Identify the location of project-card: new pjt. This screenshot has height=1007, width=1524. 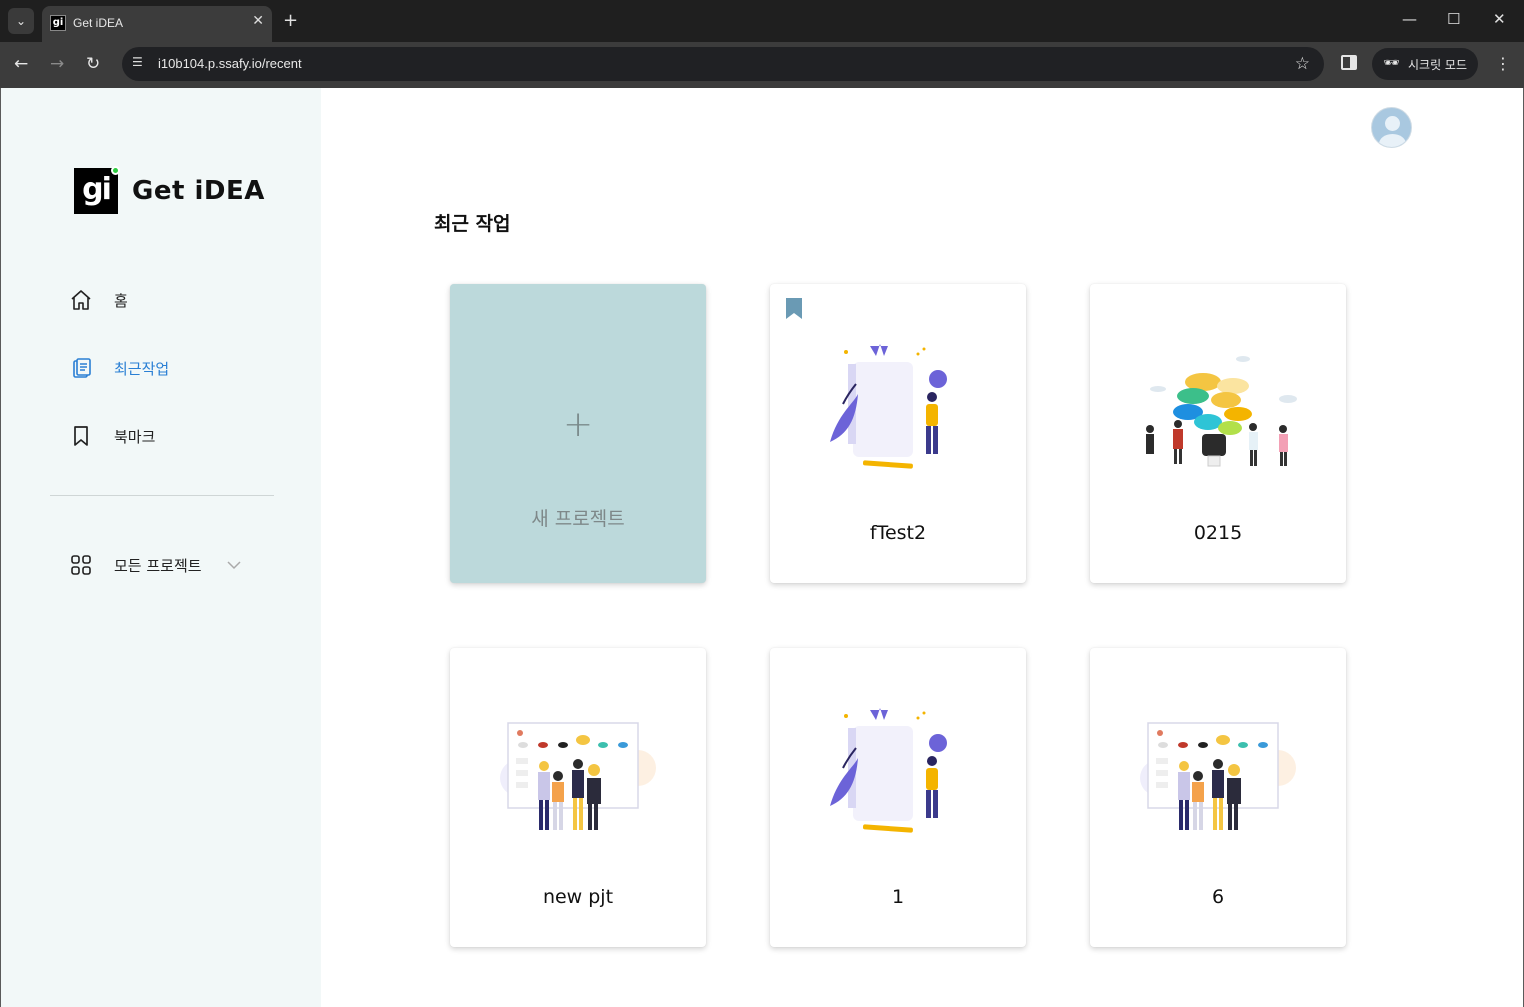
(578, 797).